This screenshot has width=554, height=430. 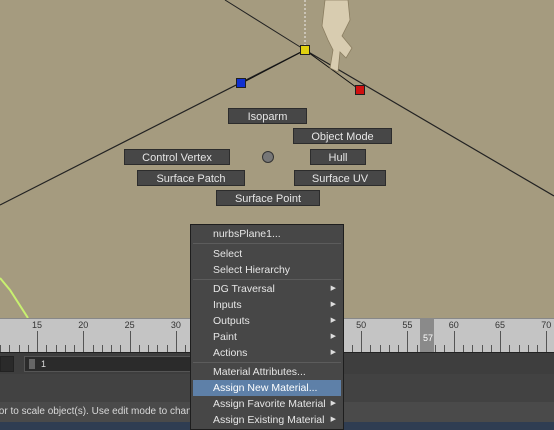 What do you see at coordinates (227, 305) in the screenshot?
I see `menu-item-label: Inputs` at bounding box center [227, 305].